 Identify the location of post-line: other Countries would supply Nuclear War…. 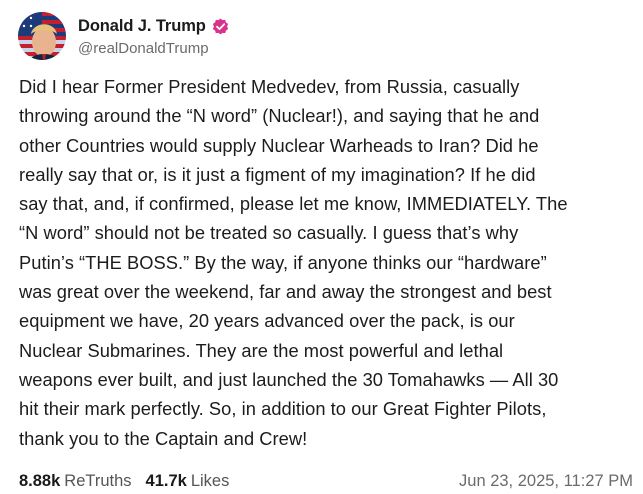
(279, 145).